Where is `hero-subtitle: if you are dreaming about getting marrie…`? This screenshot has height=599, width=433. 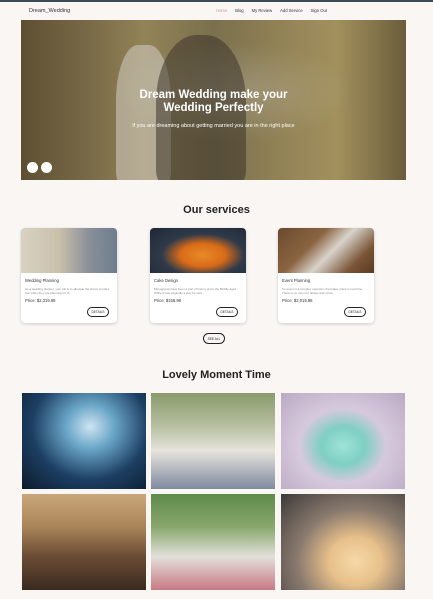
hero-subtitle: if you are dreaming about getting marrie… is located at coordinates (213, 126).